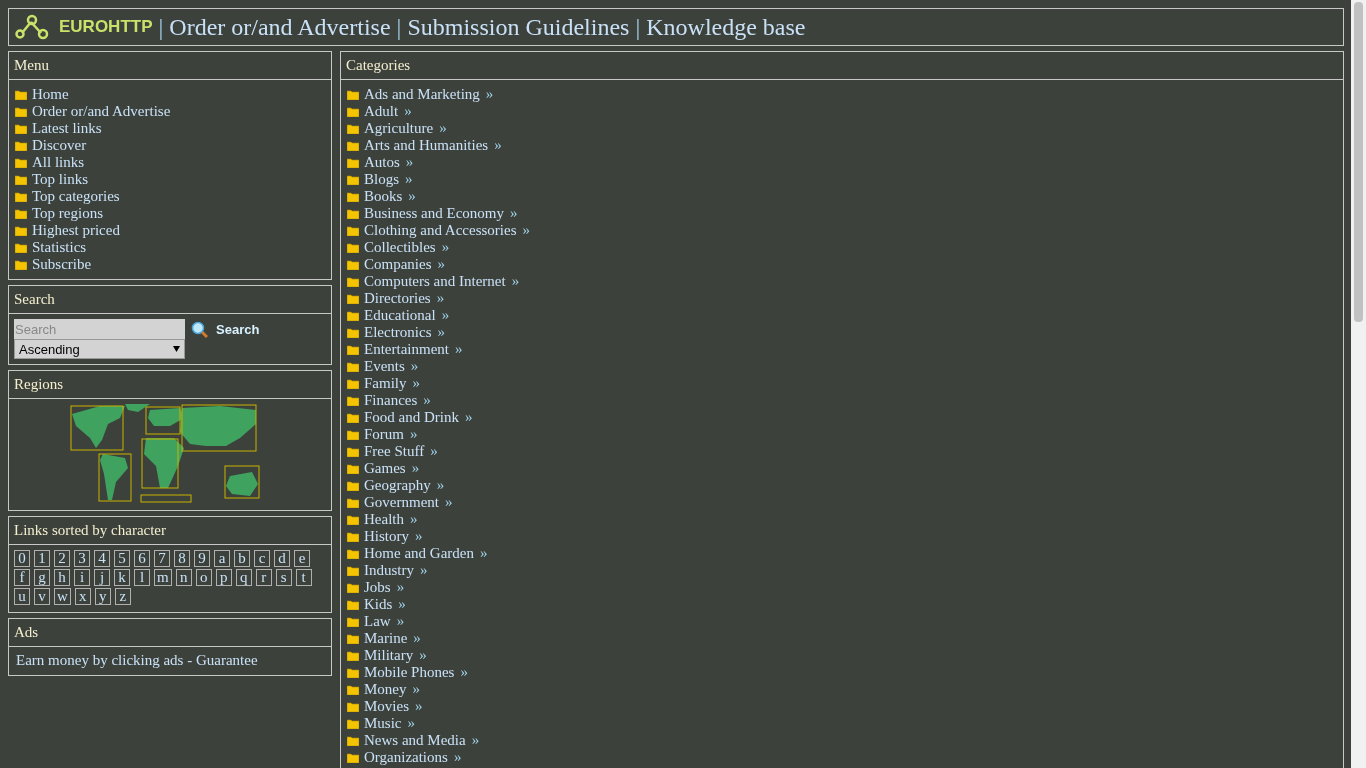 The image size is (1366, 768). I want to click on character-link: 6, so click(142, 558).